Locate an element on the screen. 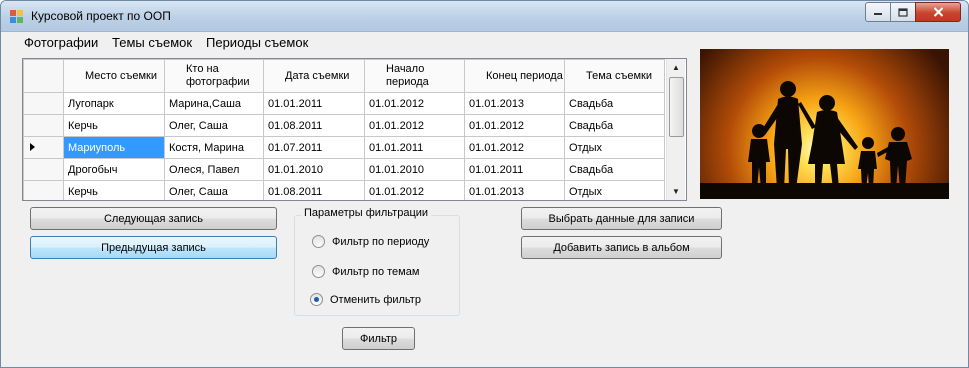 The image size is (969, 368). minimize-button is located at coordinates (878, 12).